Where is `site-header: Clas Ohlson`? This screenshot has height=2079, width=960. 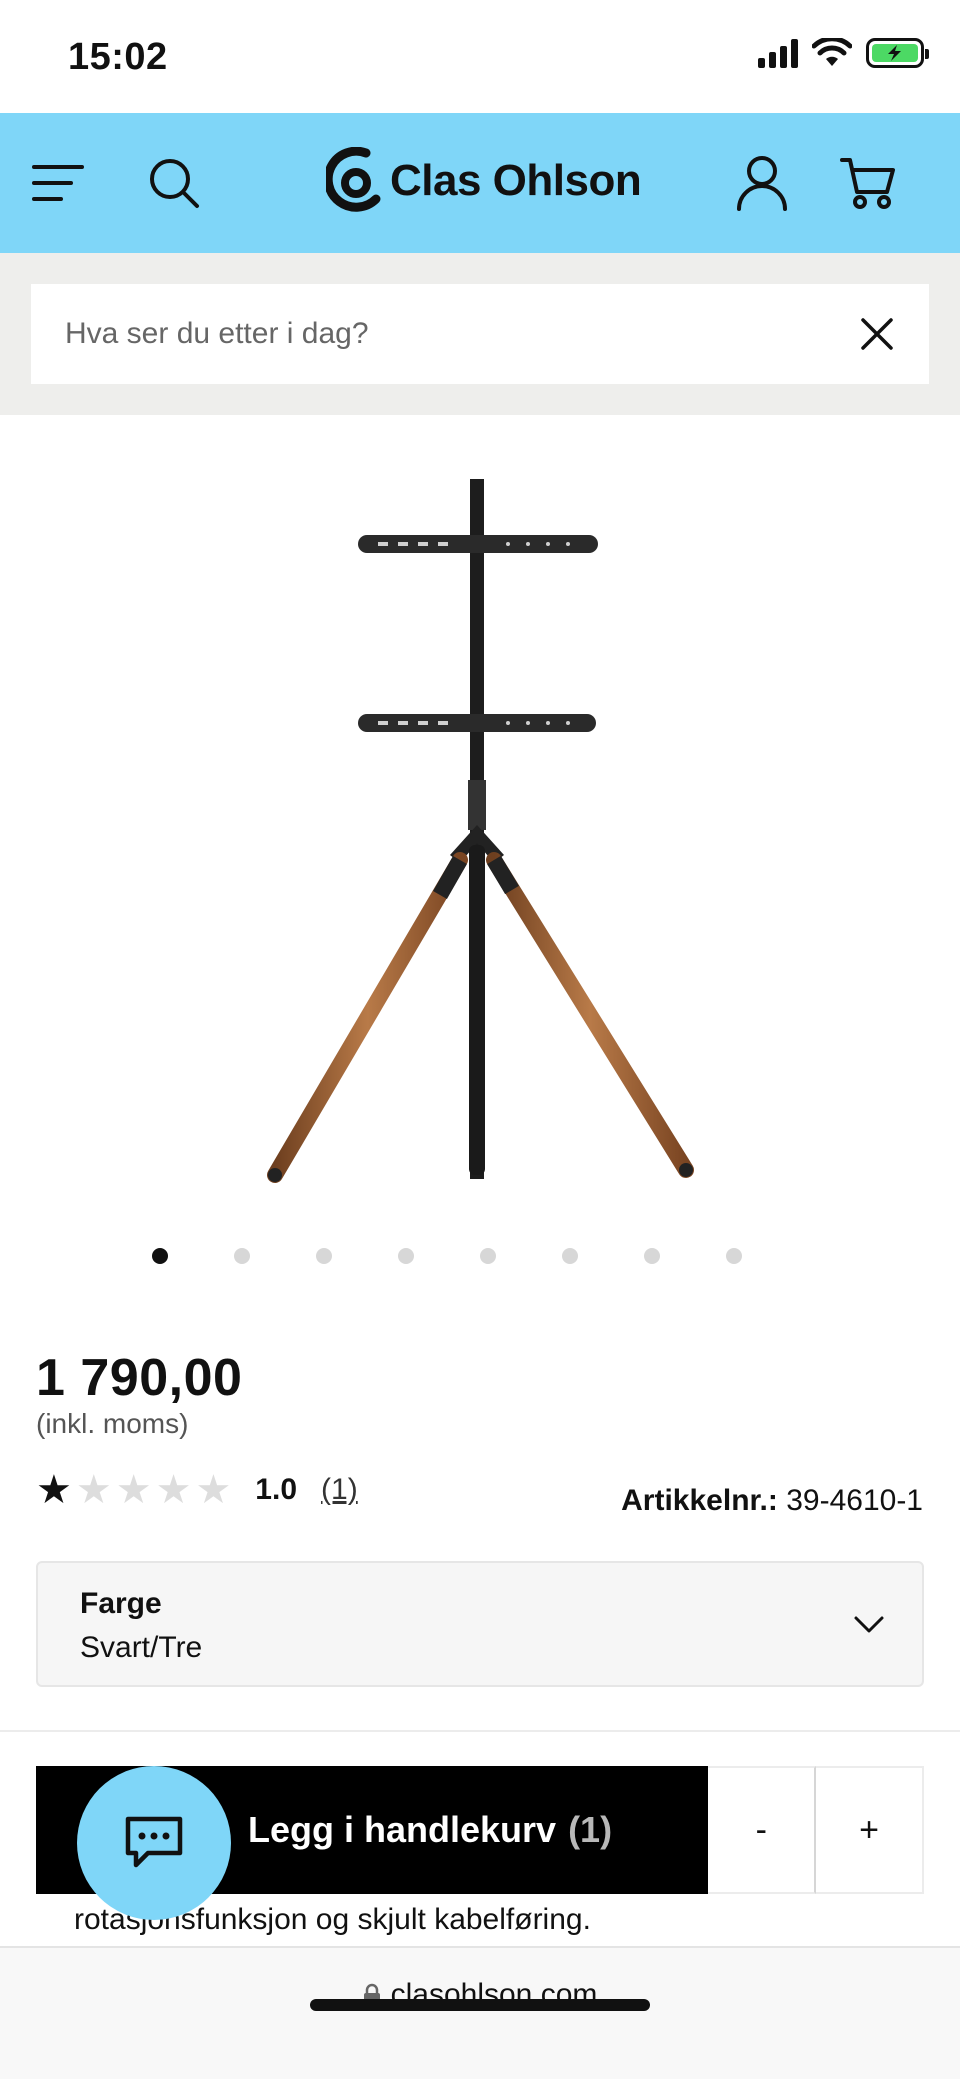
site-header: Clas Ohlson is located at coordinates (480, 183).